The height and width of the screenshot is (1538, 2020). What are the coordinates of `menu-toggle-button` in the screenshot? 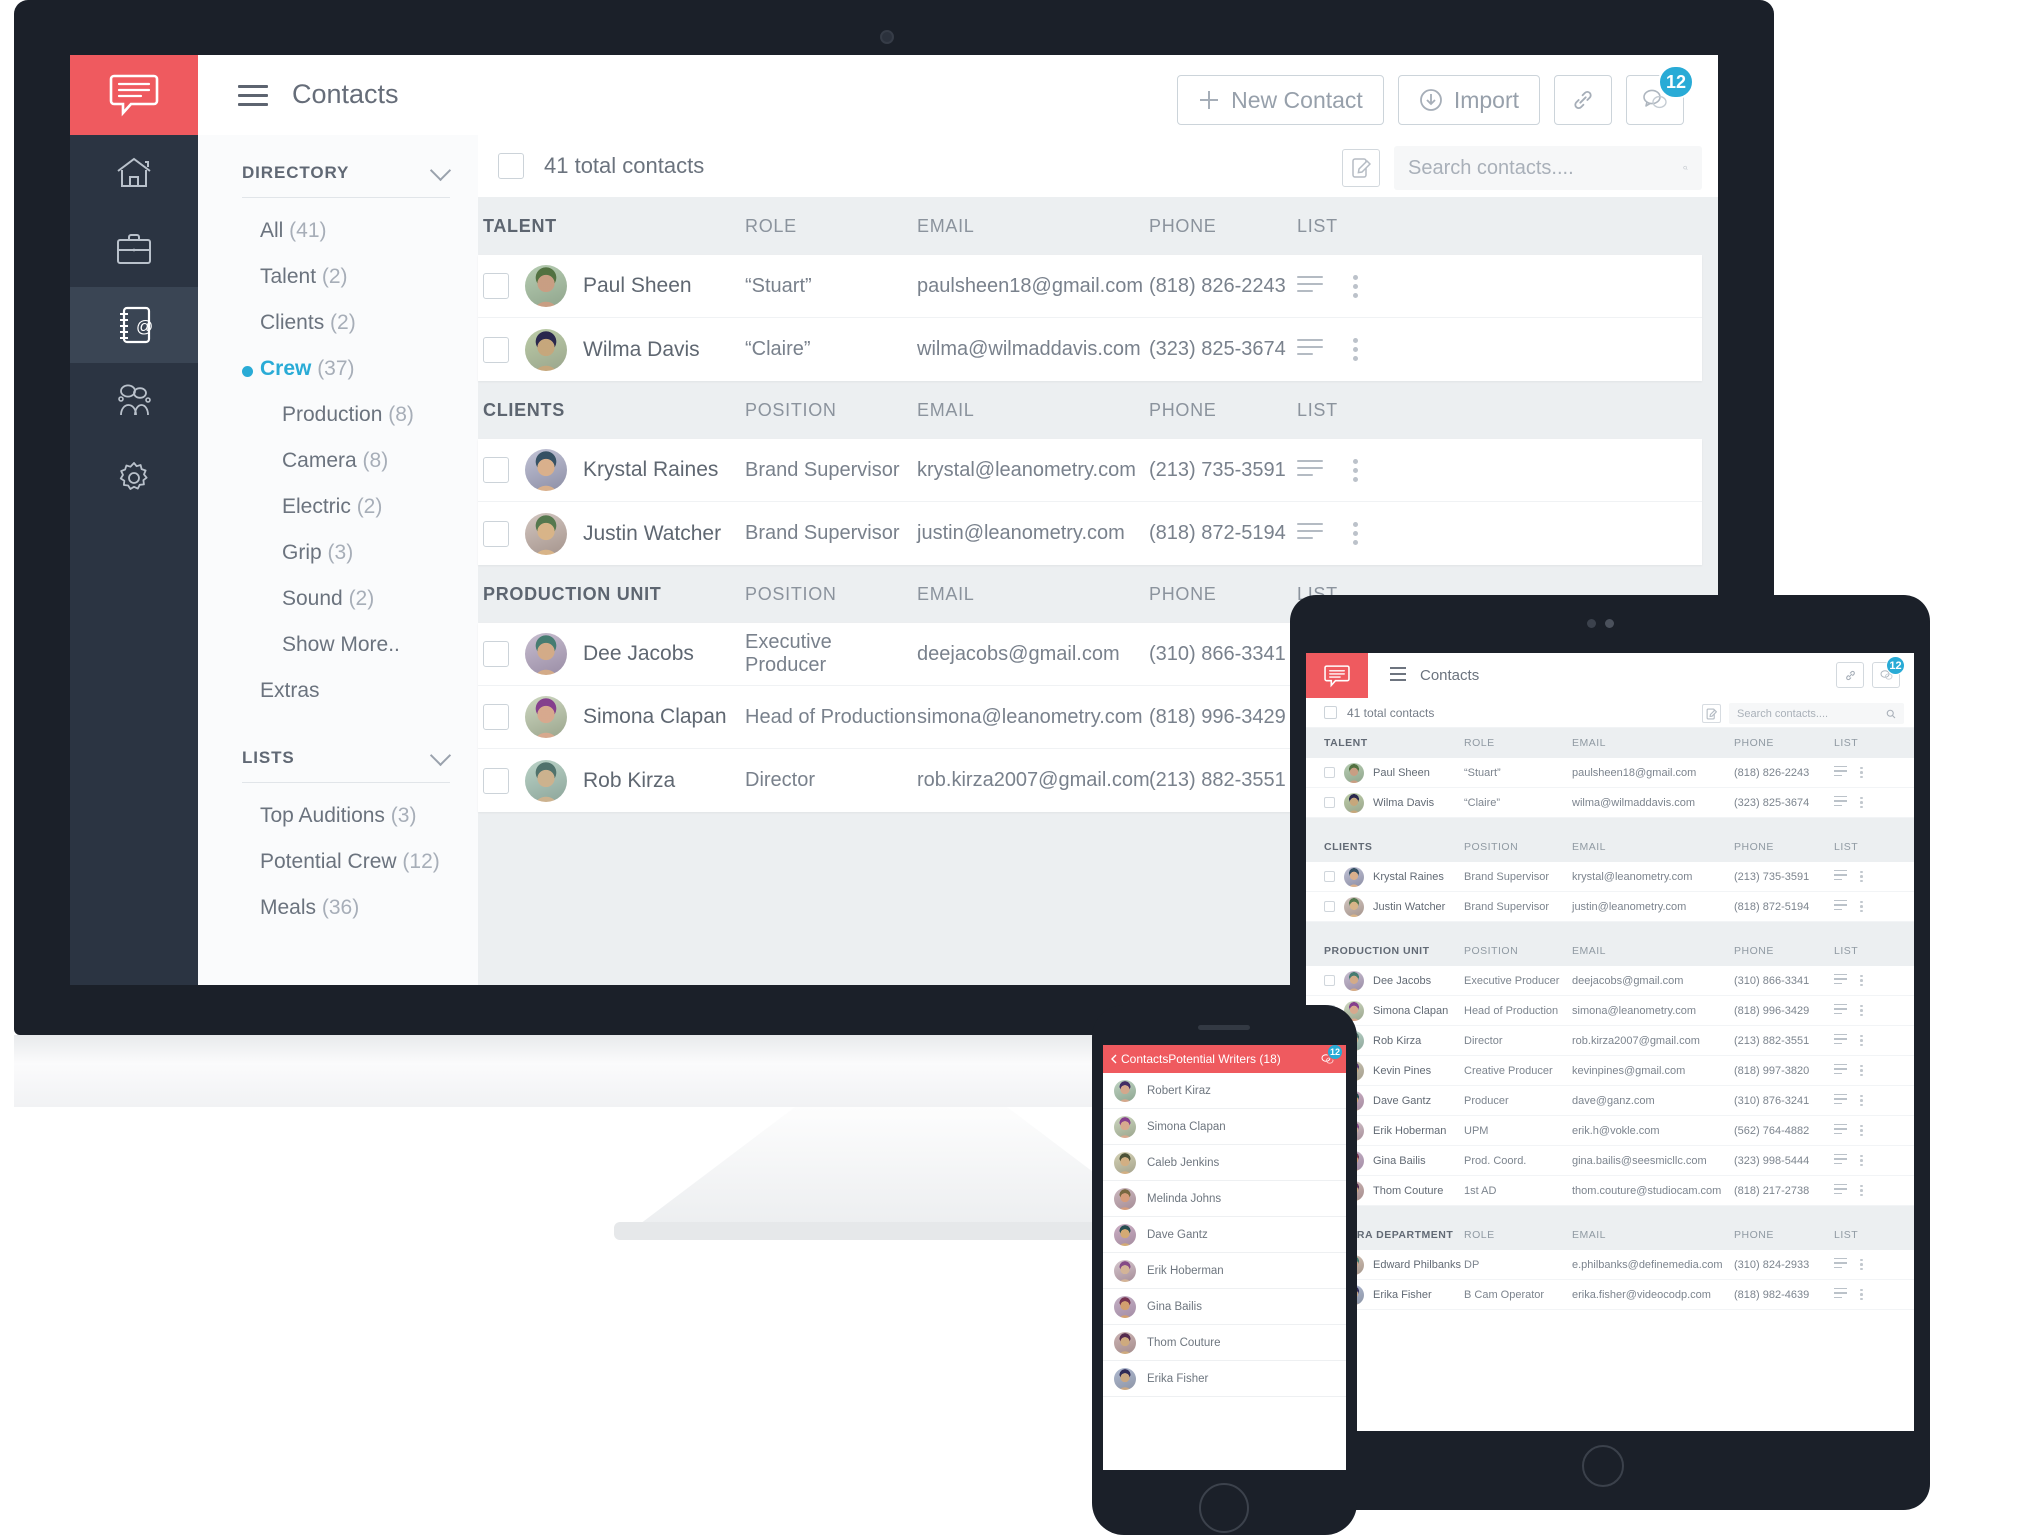 It's located at (253, 98).